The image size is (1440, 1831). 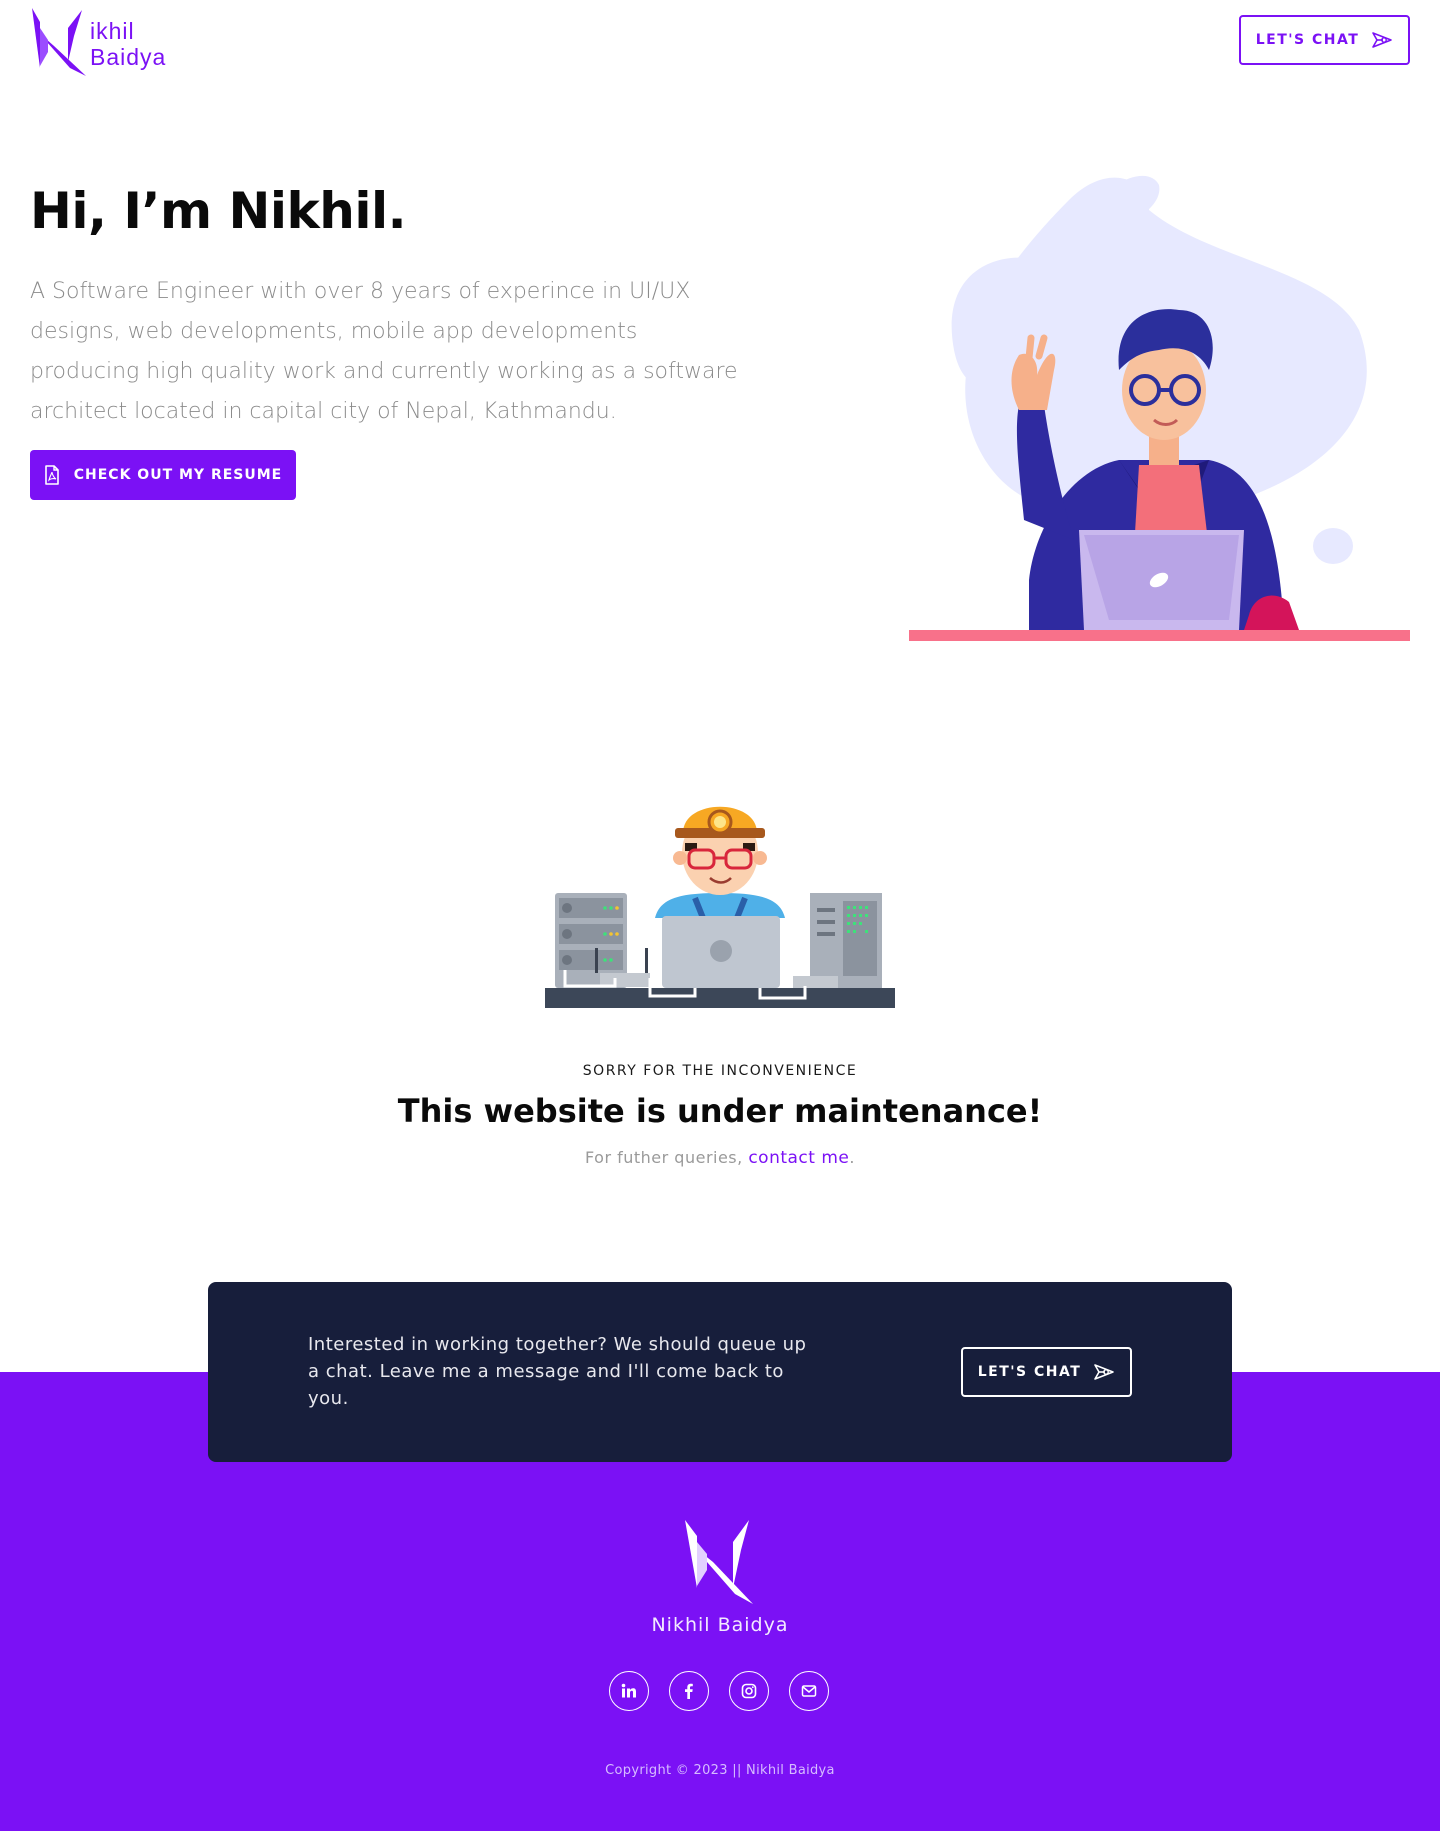 What do you see at coordinates (720, 1770) in the screenshot?
I see `copyright: Copyright © 2023 || Nikhil Baidya` at bounding box center [720, 1770].